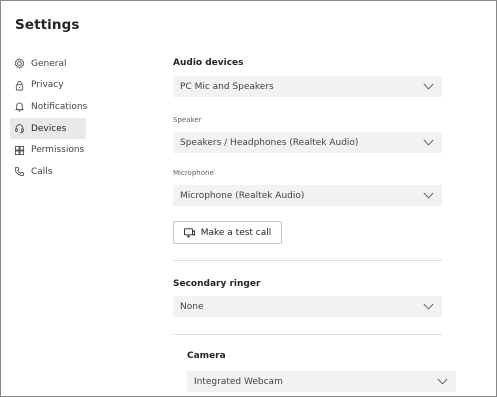 The width and height of the screenshot is (497, 397). What do you see at coordinates (58, 150) in the screenshot?
I see `nav-label-permissions: Permissions` at bounding box center [58, 150].